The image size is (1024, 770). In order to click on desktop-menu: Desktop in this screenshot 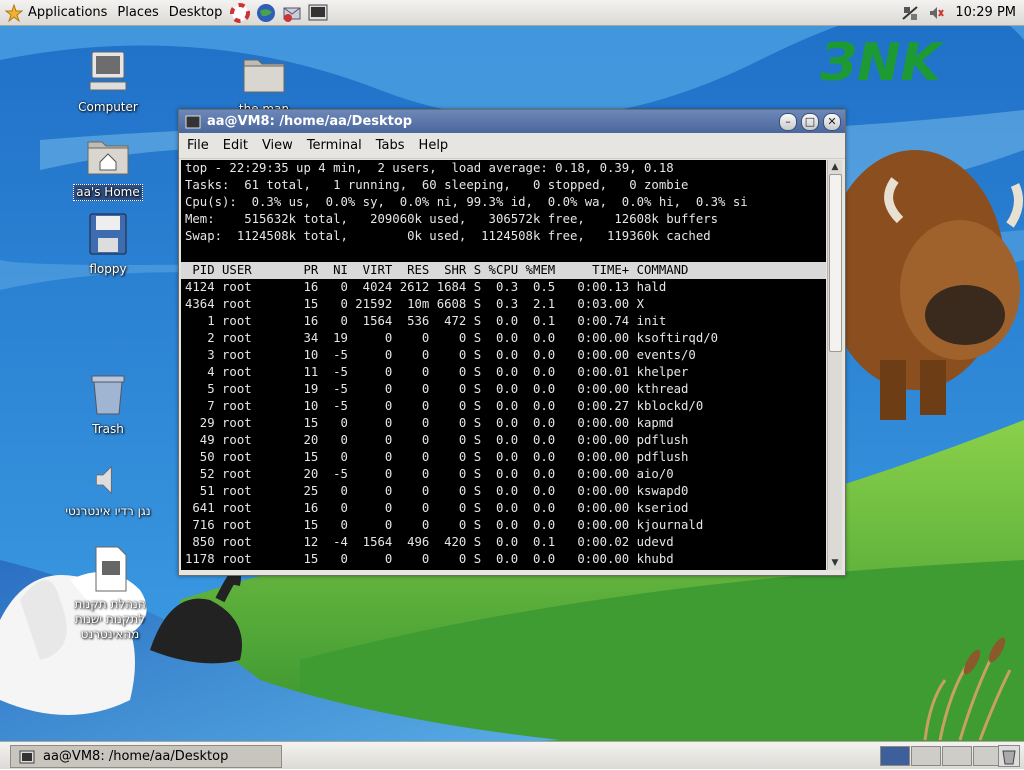, I will do `click(196, 12)`.